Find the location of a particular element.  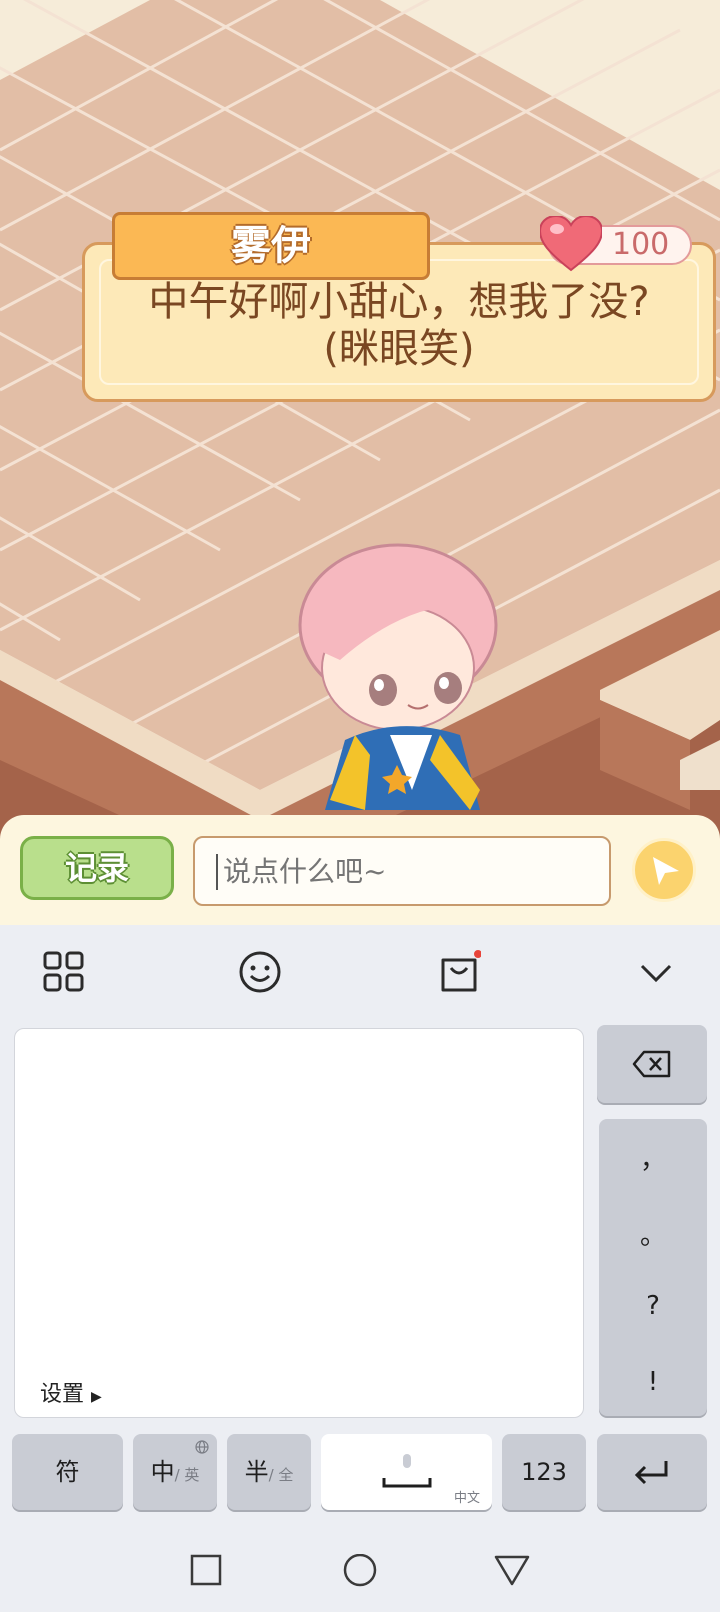

enter-icon is located at coordinates (651, 1473).